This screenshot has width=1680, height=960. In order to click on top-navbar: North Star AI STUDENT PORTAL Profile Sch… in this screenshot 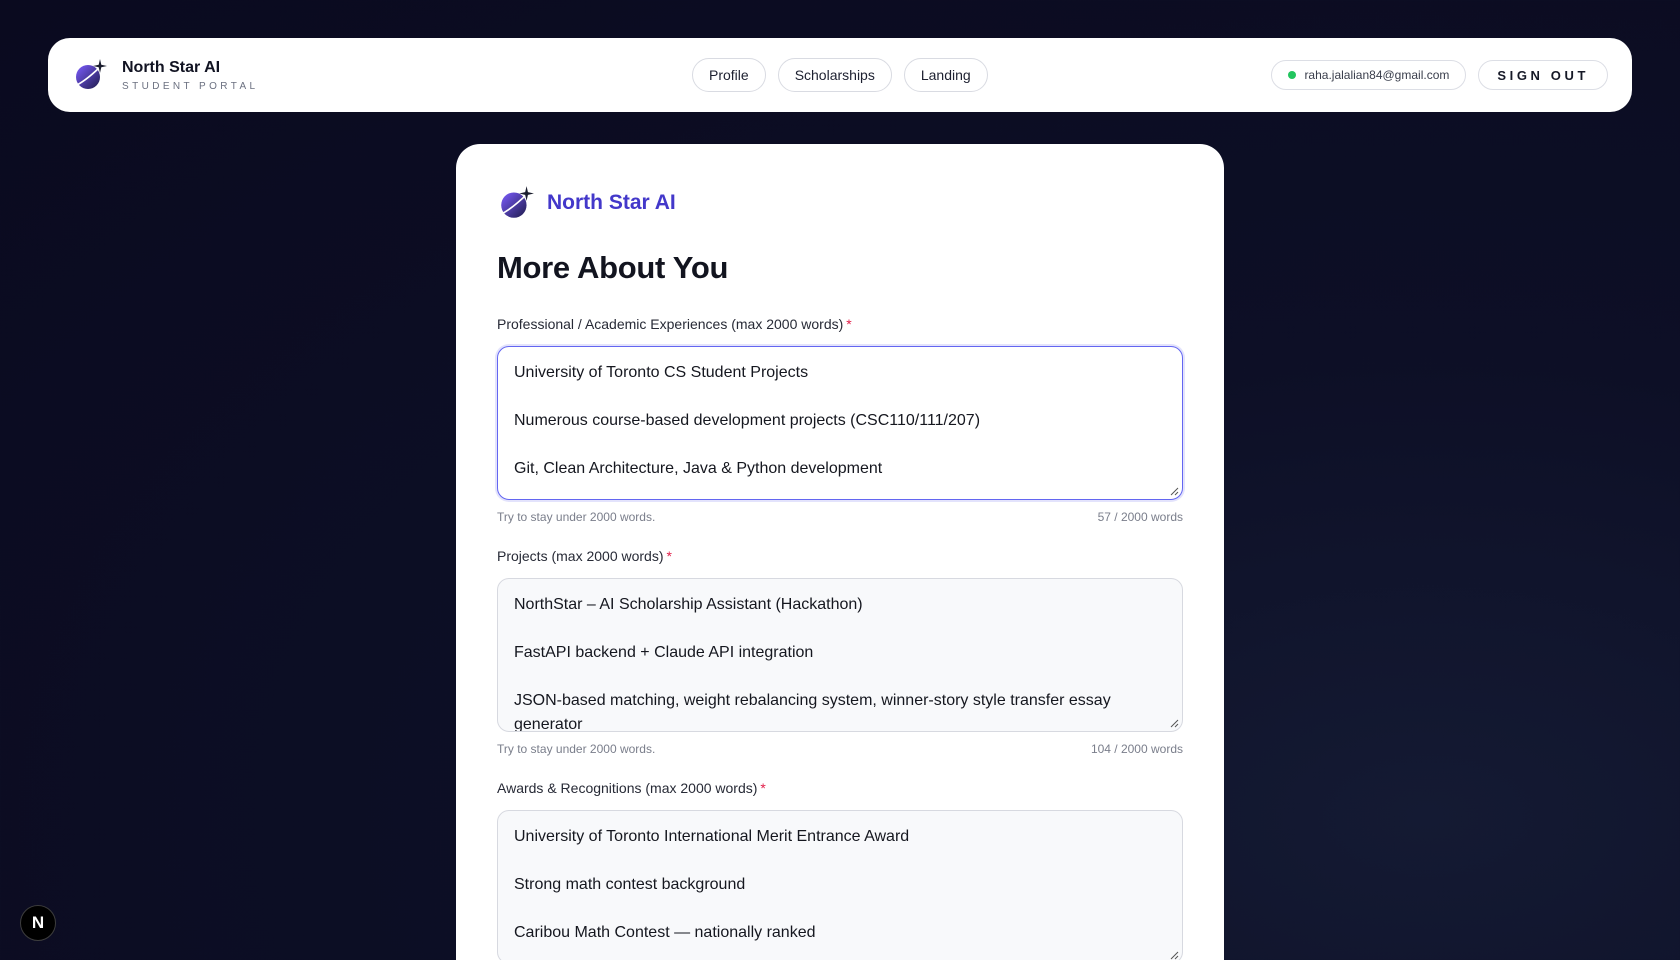, I will do `click(840, 75)`.